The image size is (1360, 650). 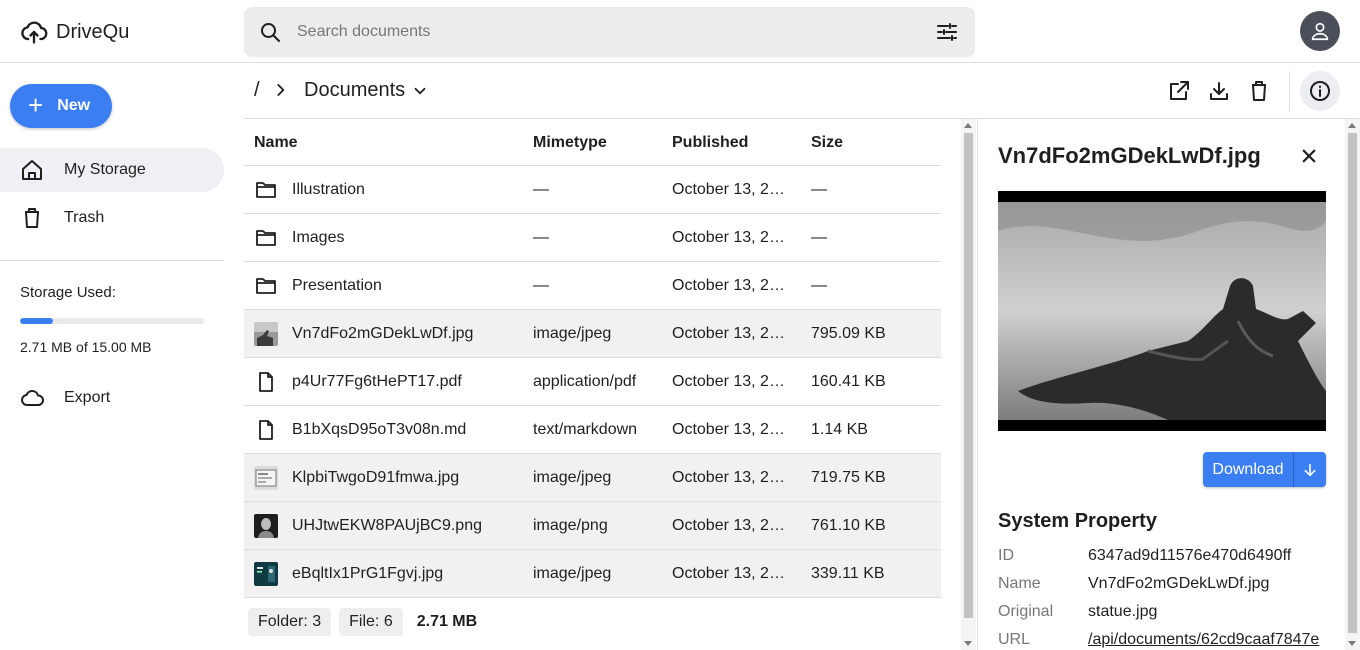 What do you see at coordinates (32, 397) in the screenshot?
I see `cloud-icon` at bounding box center [32, 397].